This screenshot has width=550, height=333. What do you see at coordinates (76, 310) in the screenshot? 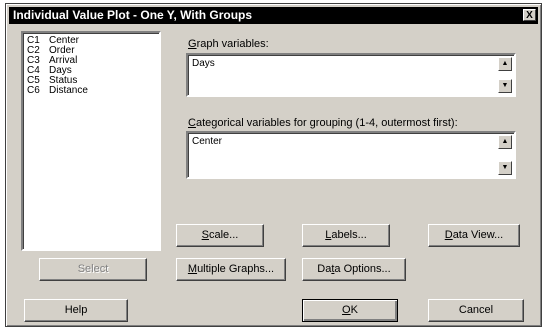
I see `help-button: Help` at bounding box center [76, 310].